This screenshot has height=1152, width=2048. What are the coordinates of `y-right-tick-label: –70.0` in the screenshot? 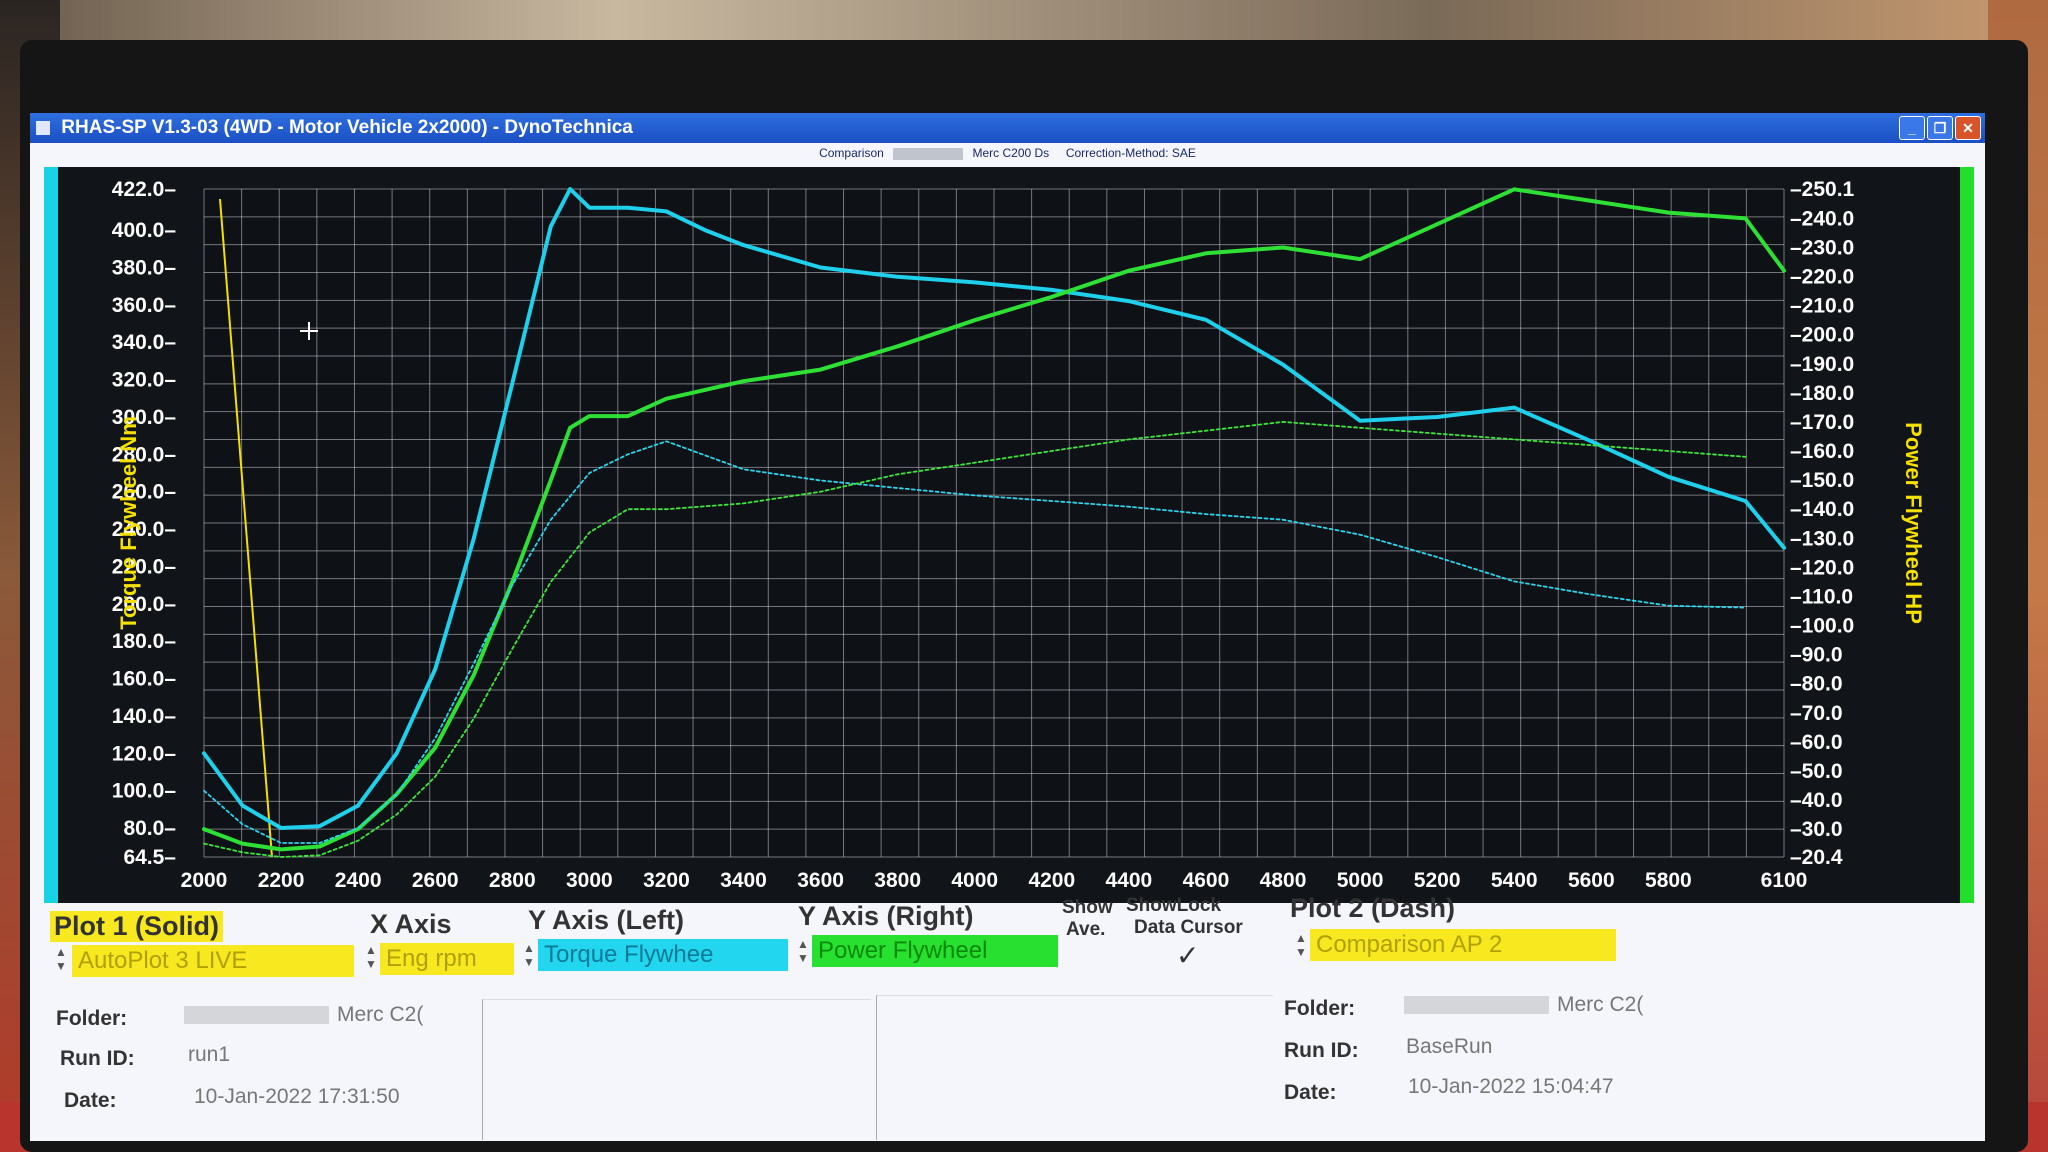 It's located at (1816, 713).